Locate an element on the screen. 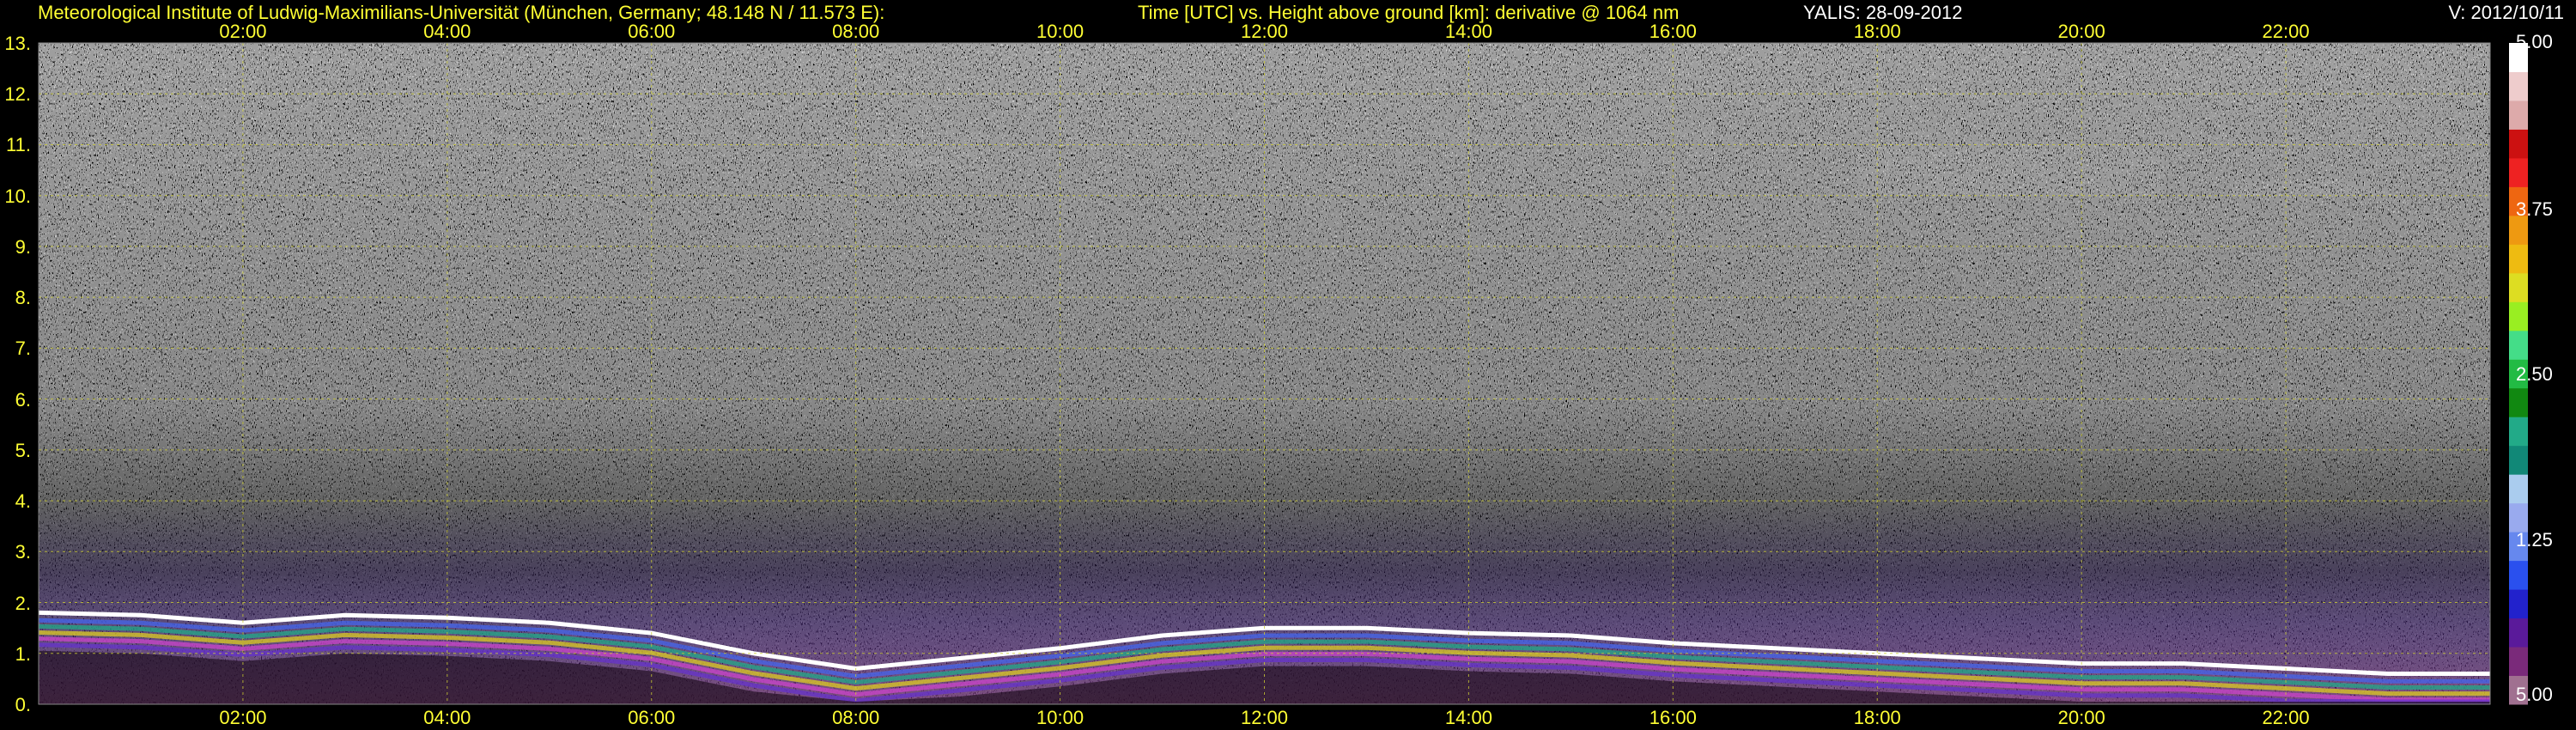 This screenshot has height=730, width=2576. colorbar-label: 1.25 is located at coordinates (2535, 539).